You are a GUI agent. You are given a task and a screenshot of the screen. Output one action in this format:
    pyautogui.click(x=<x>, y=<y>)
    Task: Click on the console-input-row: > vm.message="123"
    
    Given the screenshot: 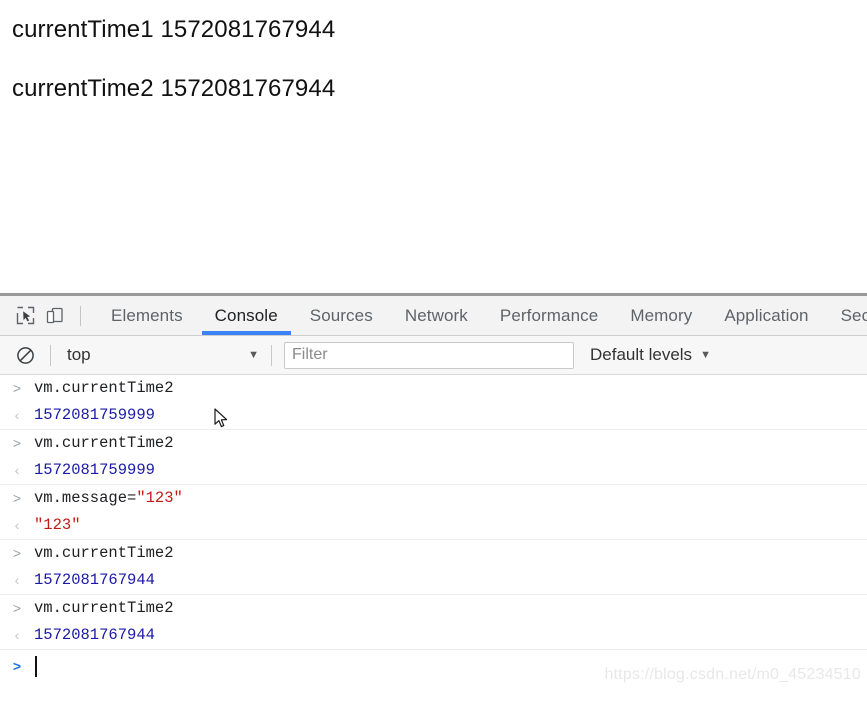 What is the action you would take?
    pyautogui.click(x=433, y=498)
    